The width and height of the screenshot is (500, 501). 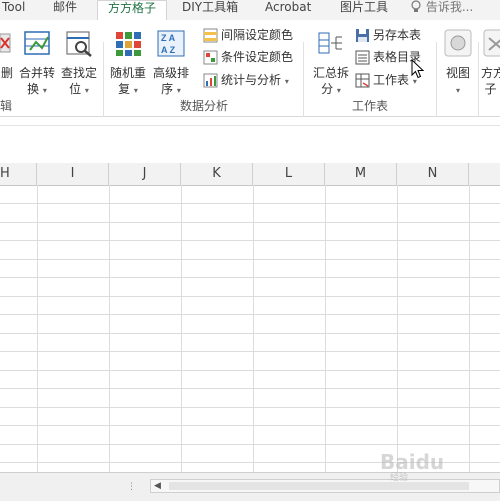 I want to click on view-label: 视图, so click(x=457, y=73).